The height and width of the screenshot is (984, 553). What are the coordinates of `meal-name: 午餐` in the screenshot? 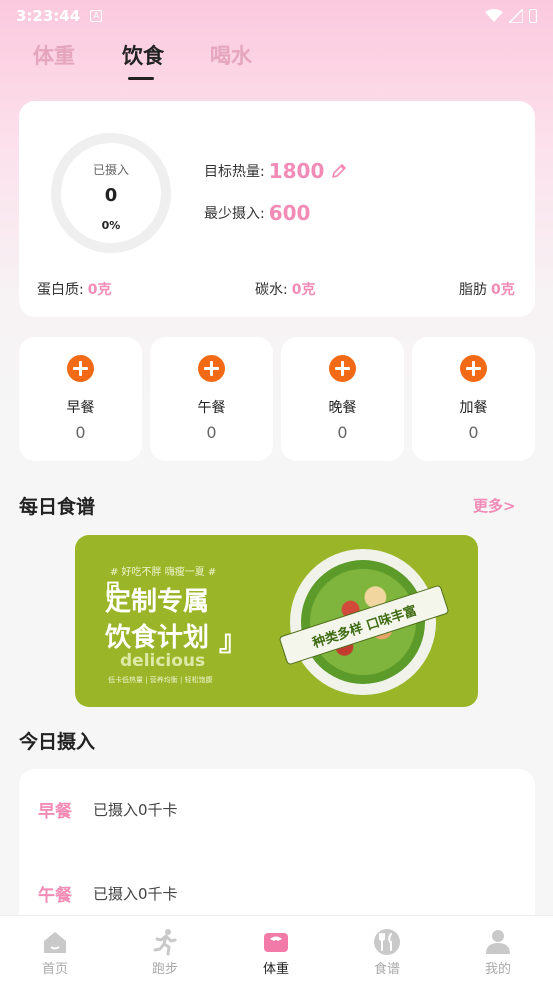 It's located at (211, 408).